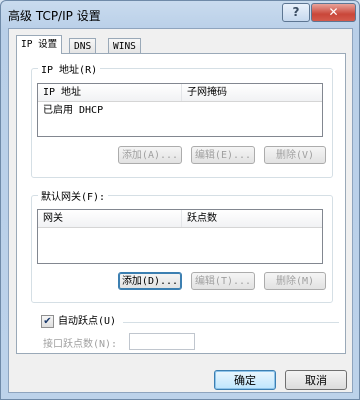  I want to click on help-button: ?, so click(296, 12).